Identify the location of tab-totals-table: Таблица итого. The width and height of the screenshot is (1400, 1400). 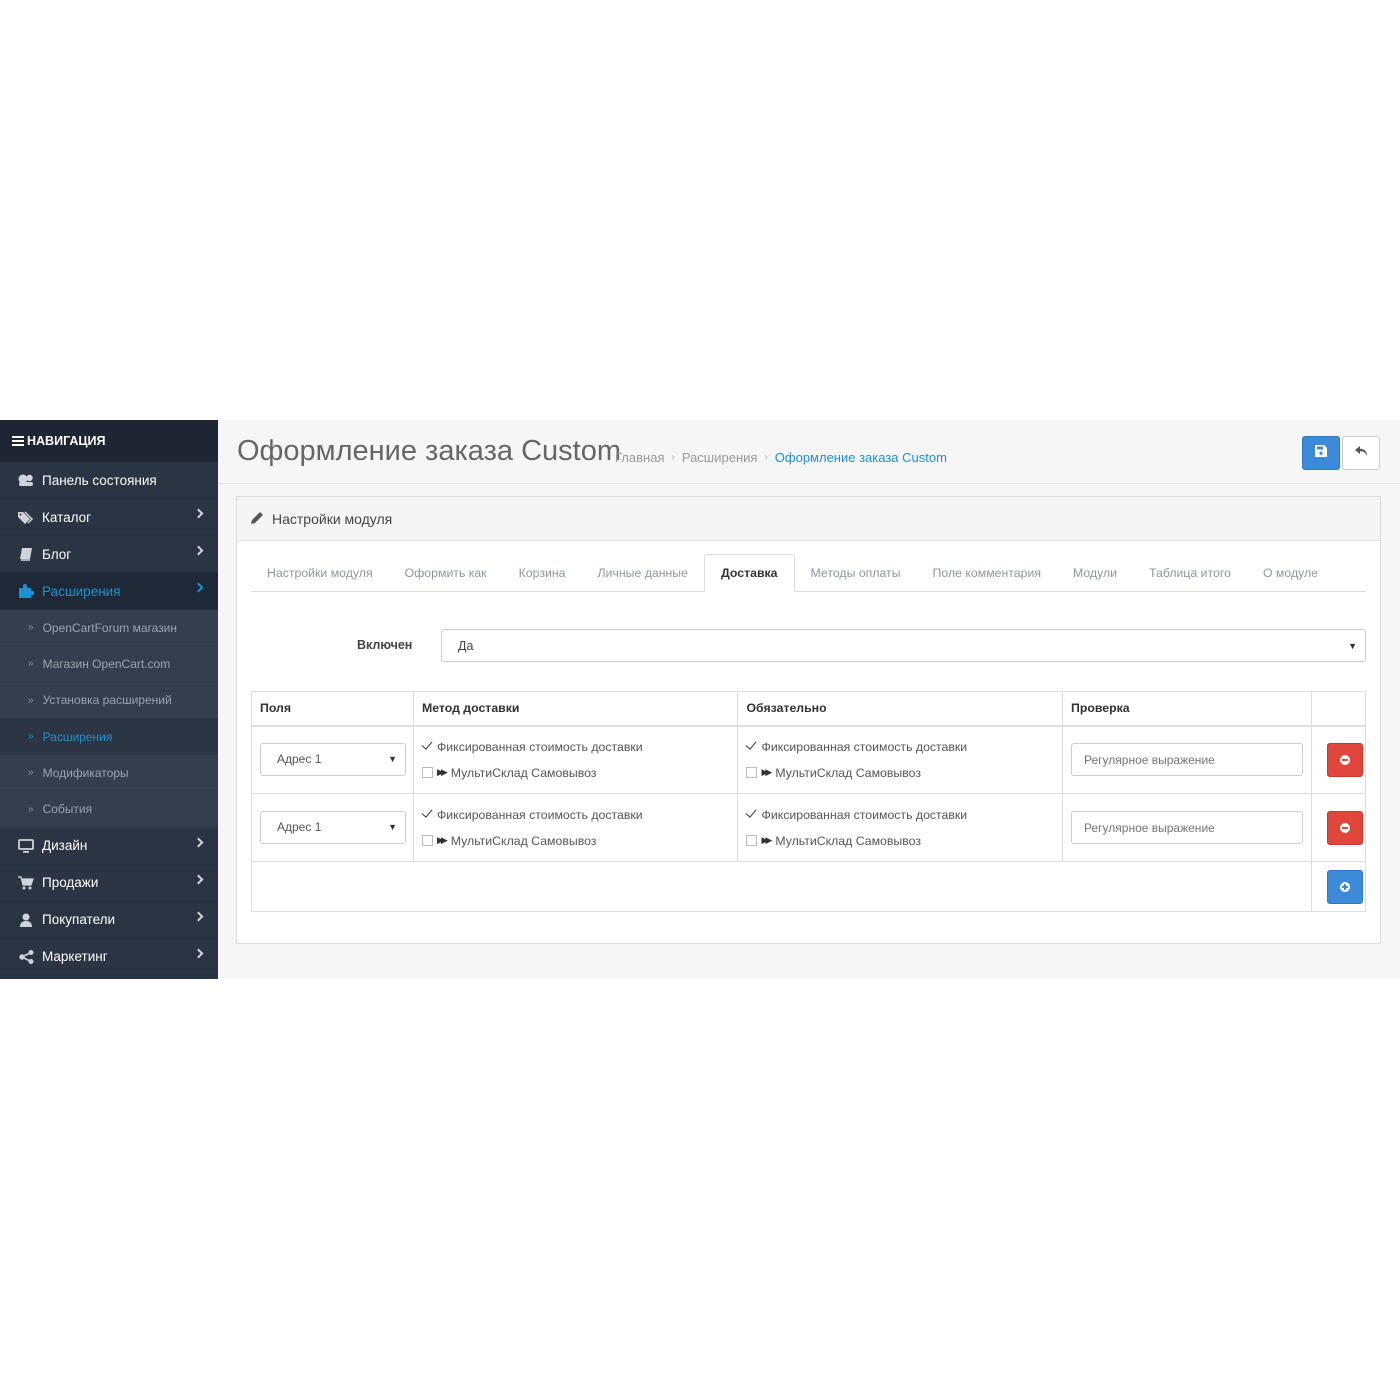
(1190, 573).